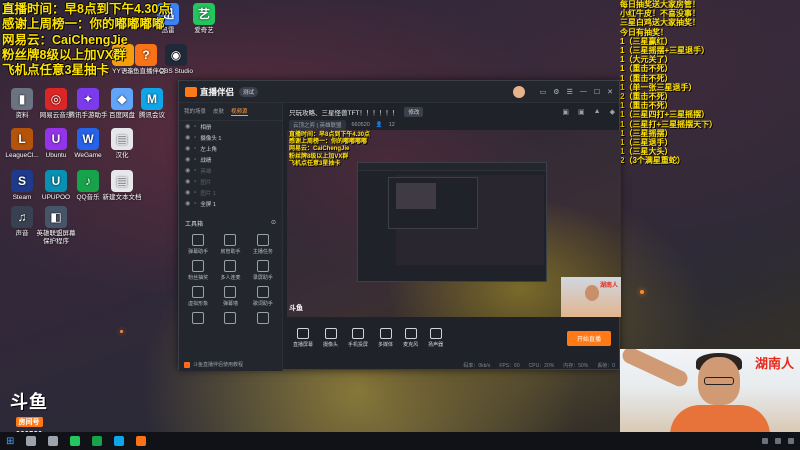  Describe the element at coordinates (29, 412) in the screenshot. I see `douyu-watermark: 斗鱼 房间号 660520` at that location.